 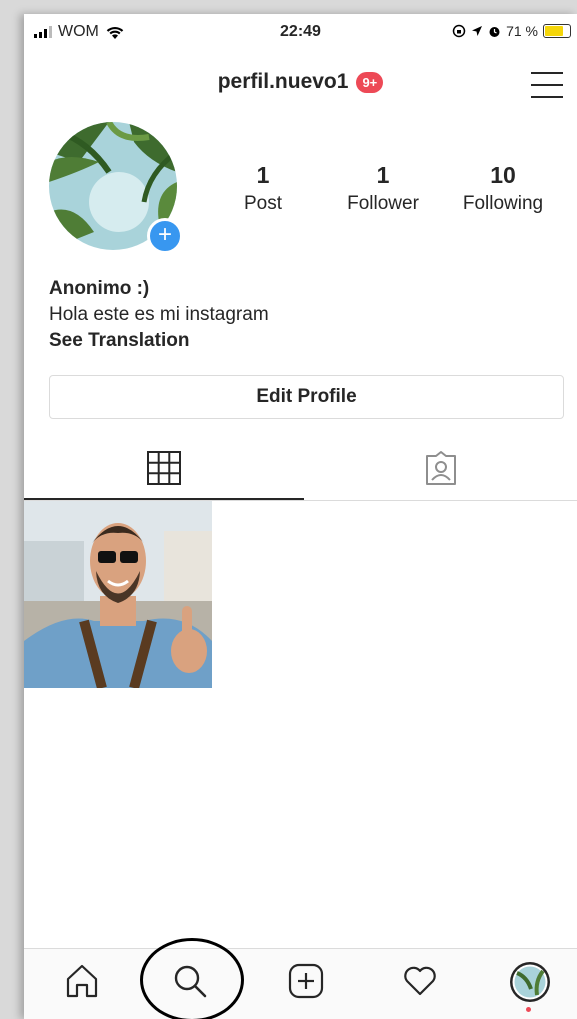 What do you see at coordinates (494, 31) in the screenshot?
I see `alarm-icon` at bounding box center [494, 31].